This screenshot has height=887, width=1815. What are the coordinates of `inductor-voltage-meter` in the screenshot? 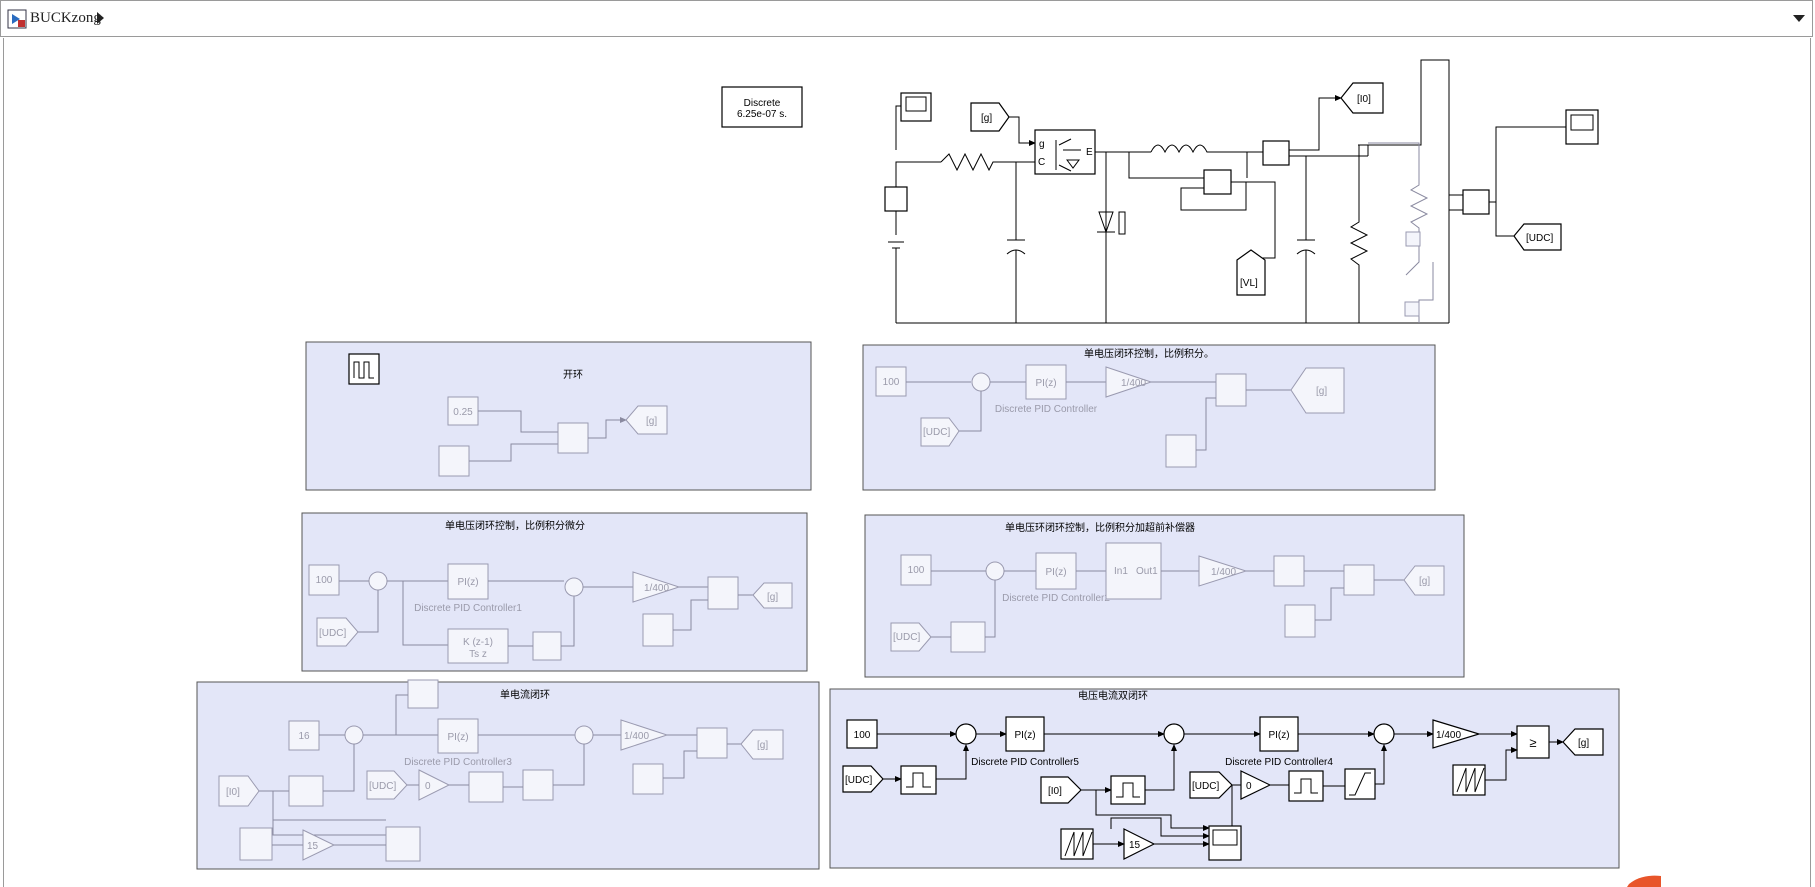 It's located at (1217, 182).